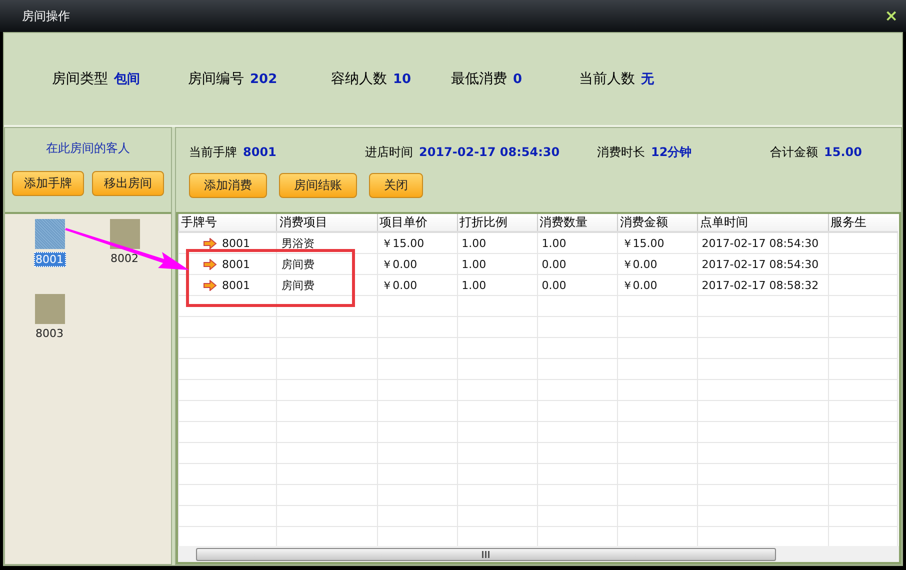  What do you see at coordinates (216, 79) in the screenshot?
I see `field-label: 房间编号` at bounding box center [216, 79].